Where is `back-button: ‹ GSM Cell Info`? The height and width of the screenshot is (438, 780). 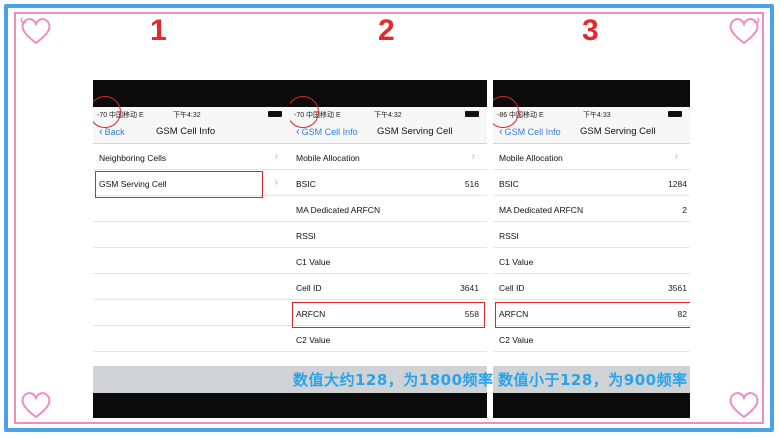
back-button: ‹ GSM Cell Info is located at coordinates (530, 132).